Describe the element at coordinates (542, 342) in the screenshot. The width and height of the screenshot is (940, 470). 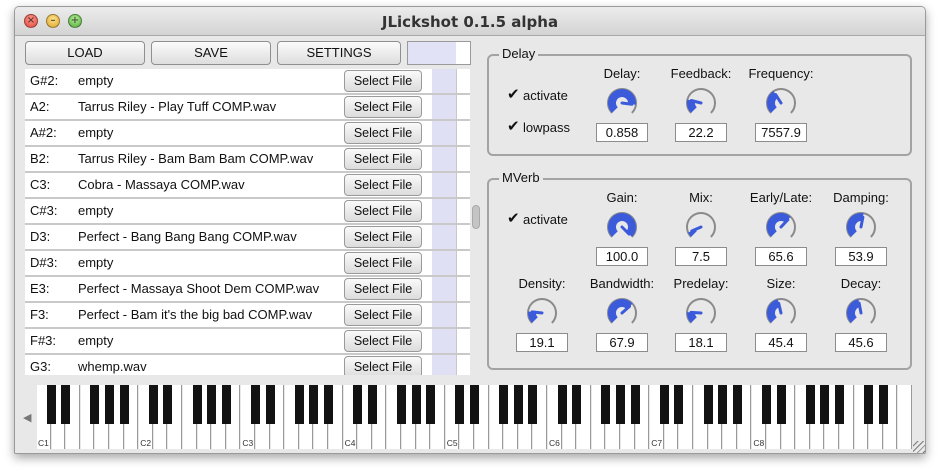
I see `knob-value-field: 19.1` at that location.